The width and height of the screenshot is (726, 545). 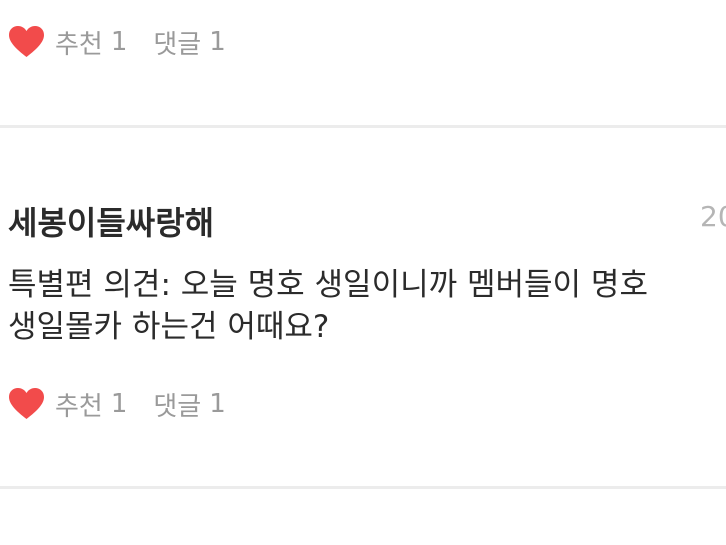 What do you see at coordinates (713, 216) in the screenshot?
I see `post-date: 20` at bounding box center [713, 216].